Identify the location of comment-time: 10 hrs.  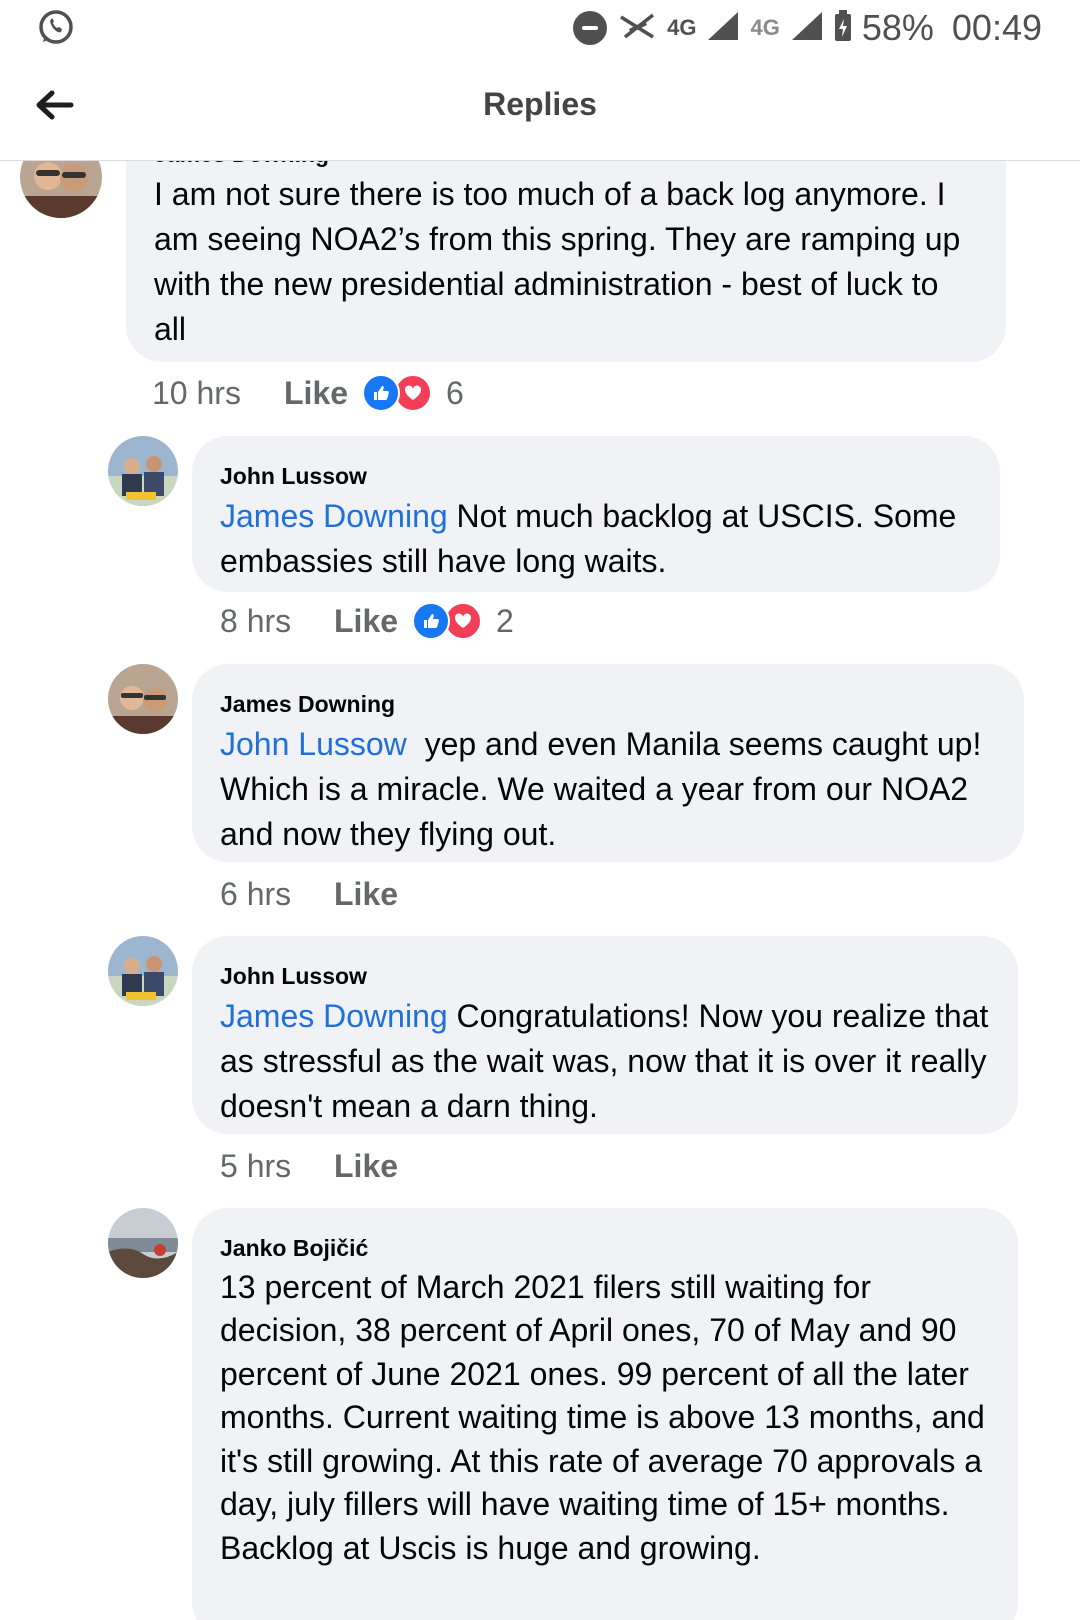
(218, 393).